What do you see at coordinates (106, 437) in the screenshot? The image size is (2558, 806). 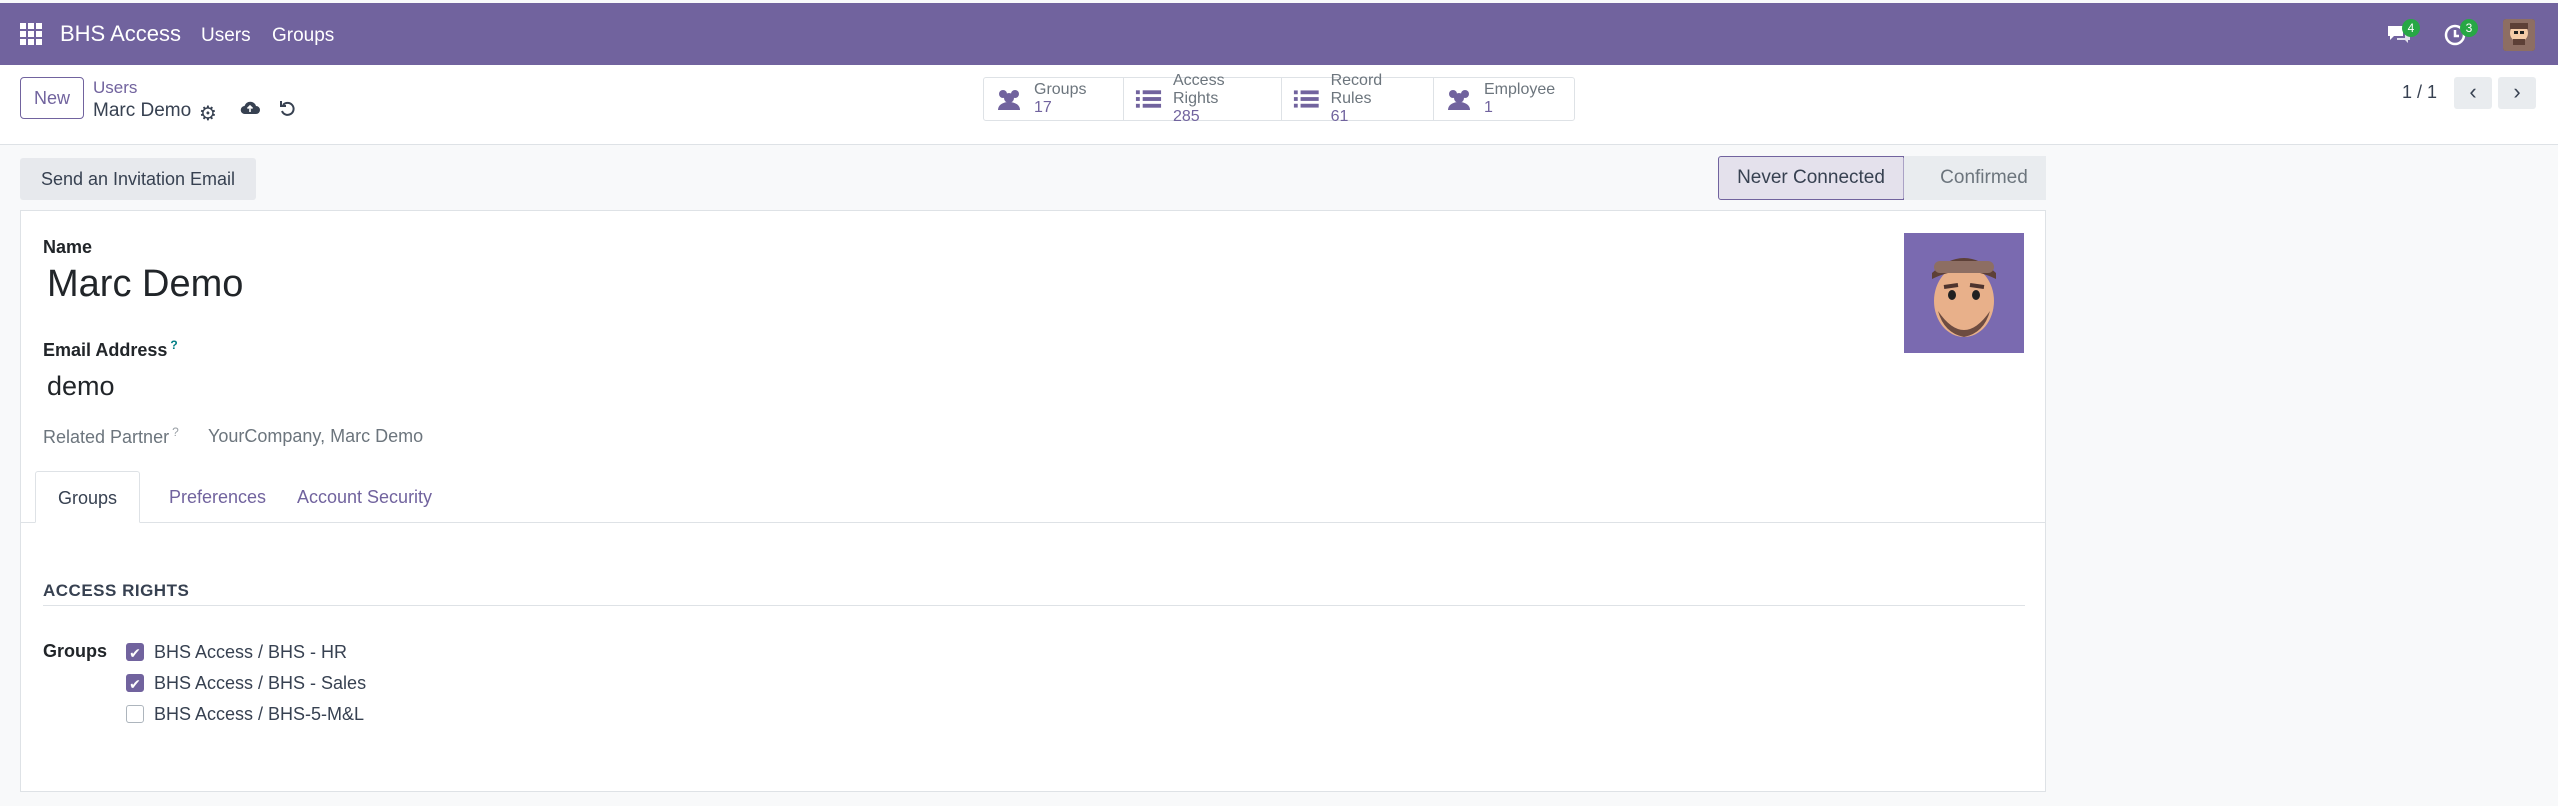 I see `partner-label-text: Related Partner` at bounding box center [106, 437].